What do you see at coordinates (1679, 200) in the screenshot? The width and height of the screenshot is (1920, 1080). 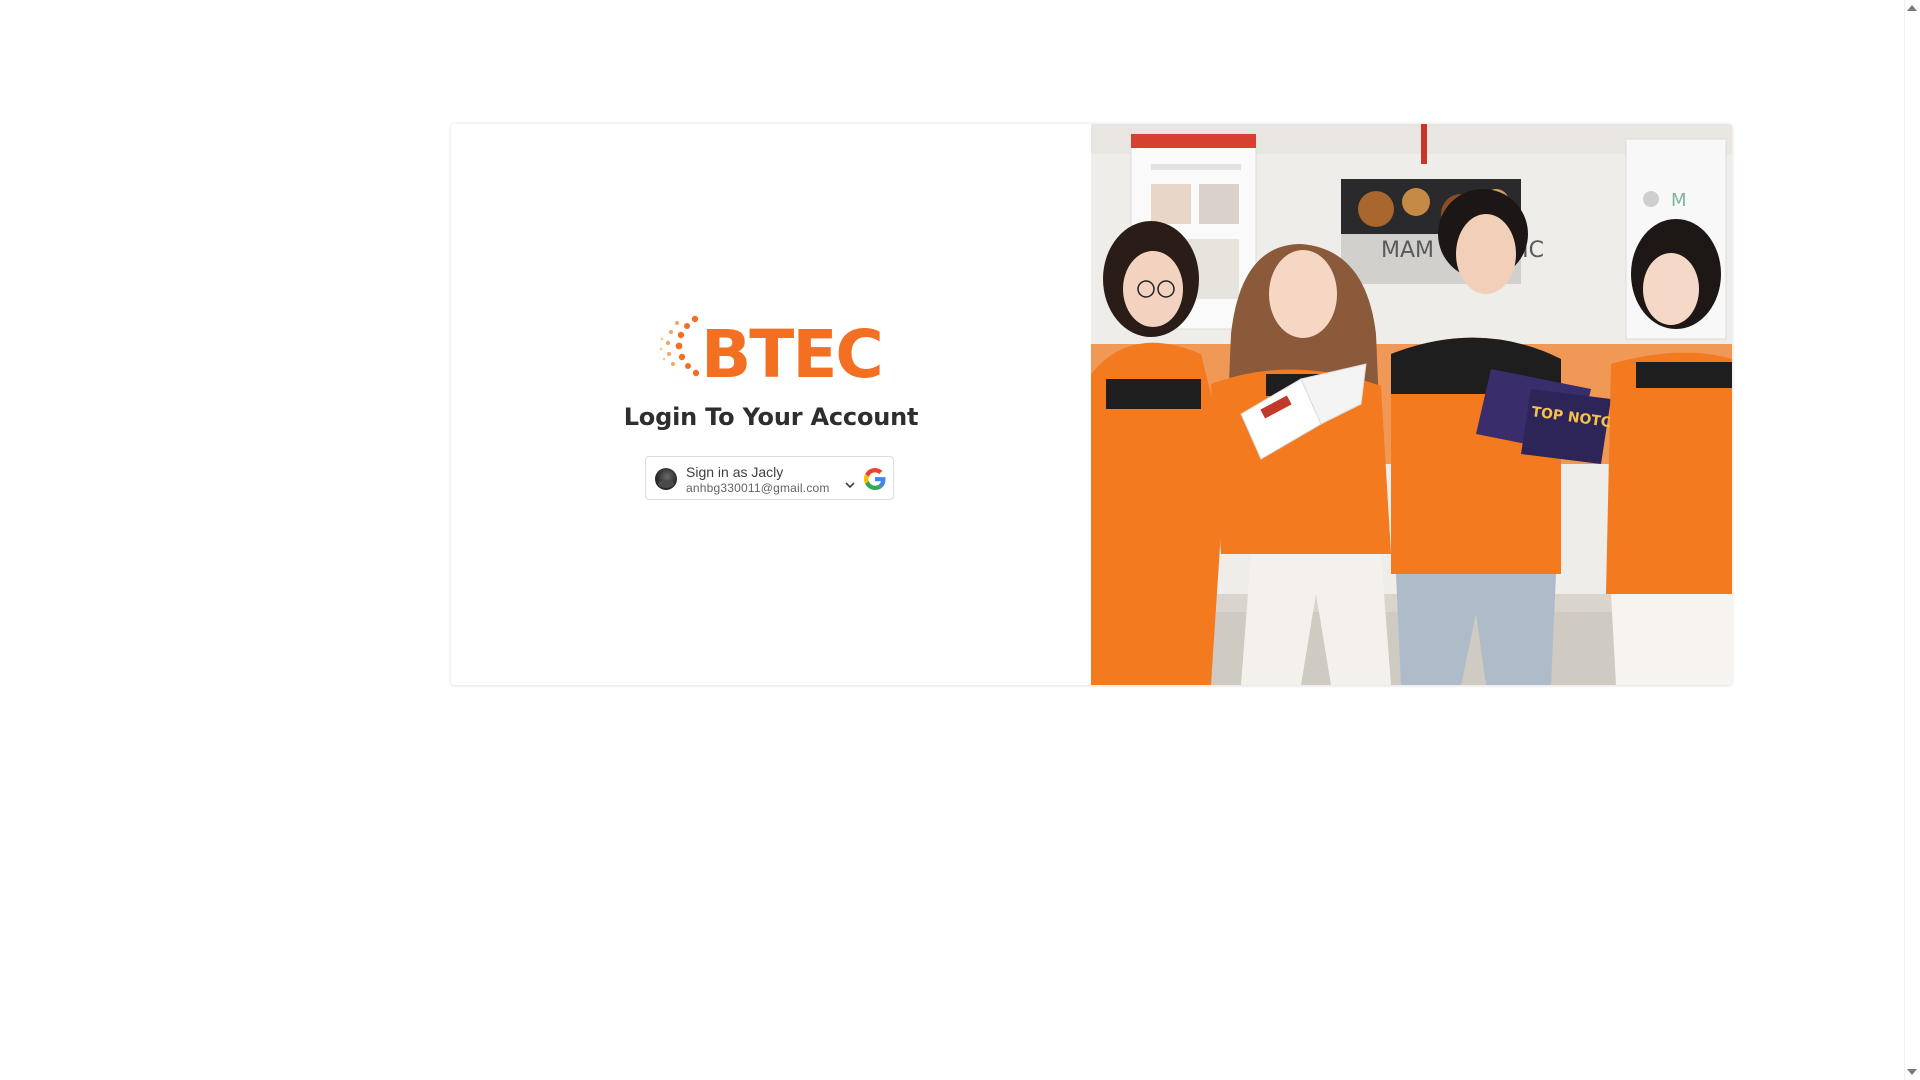 I see `svg-text: M` at bounding box center [1679, 200].